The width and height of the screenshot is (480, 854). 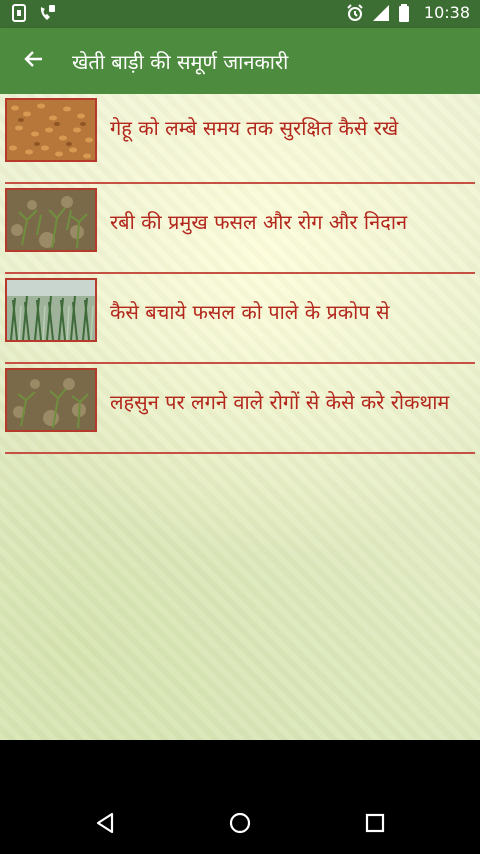 What do you see at coordinates (254, 128) in the screenshot?
I see `list-item-label: गेहू को लम्बे समय तक सुरक्षित कैसे रखे` at bounding box center [254, 128].